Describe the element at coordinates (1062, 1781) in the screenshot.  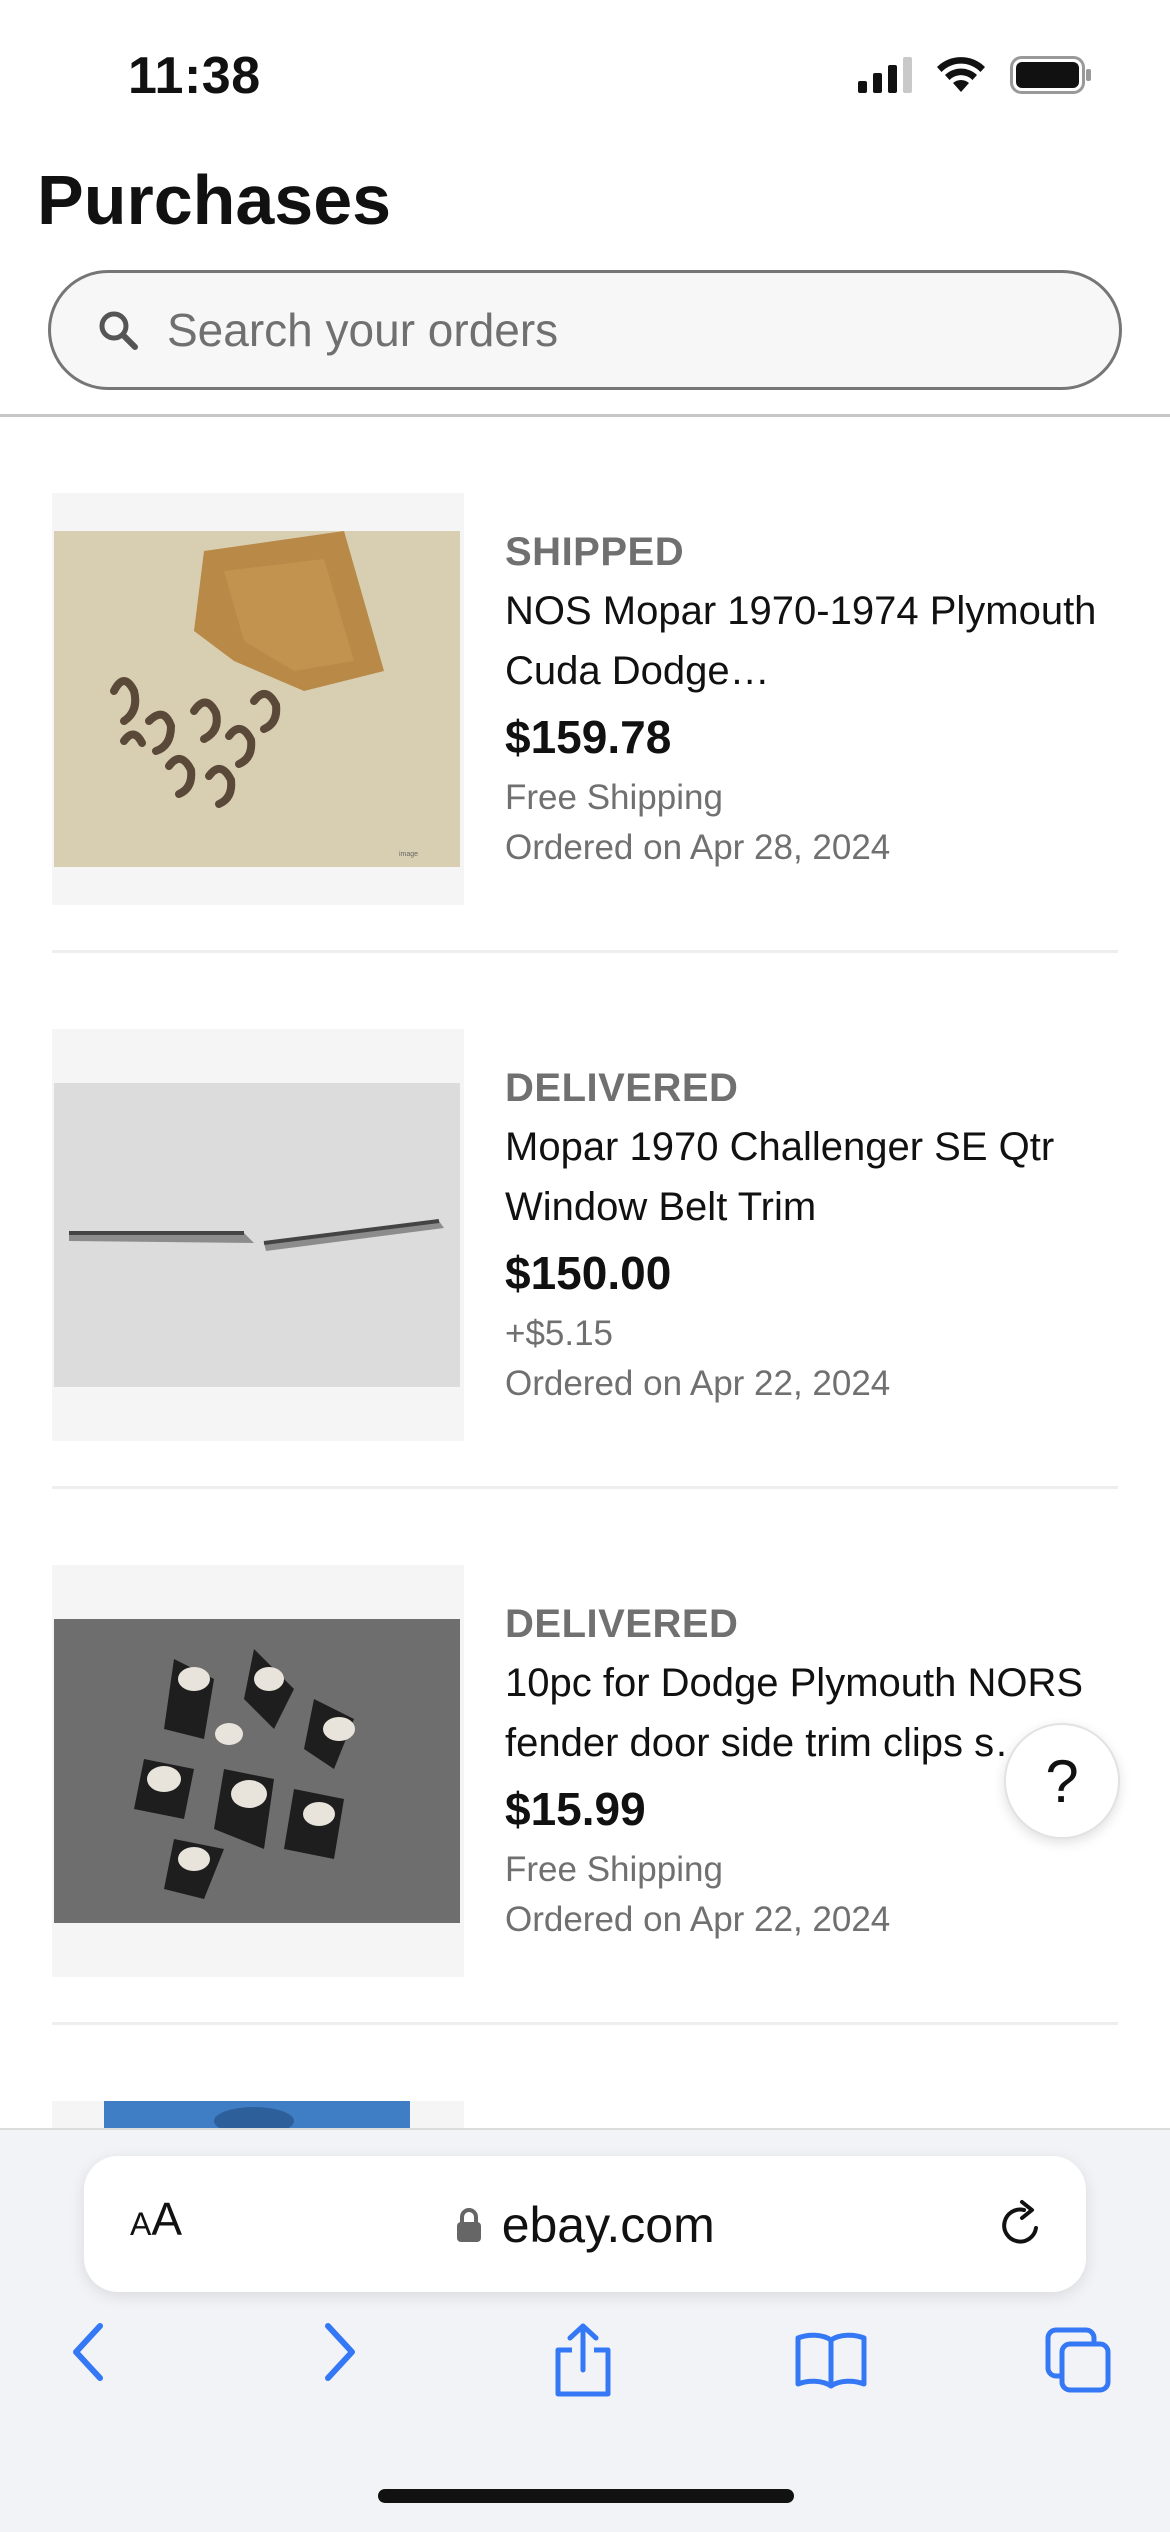
I see `help-button: ?` at that location.